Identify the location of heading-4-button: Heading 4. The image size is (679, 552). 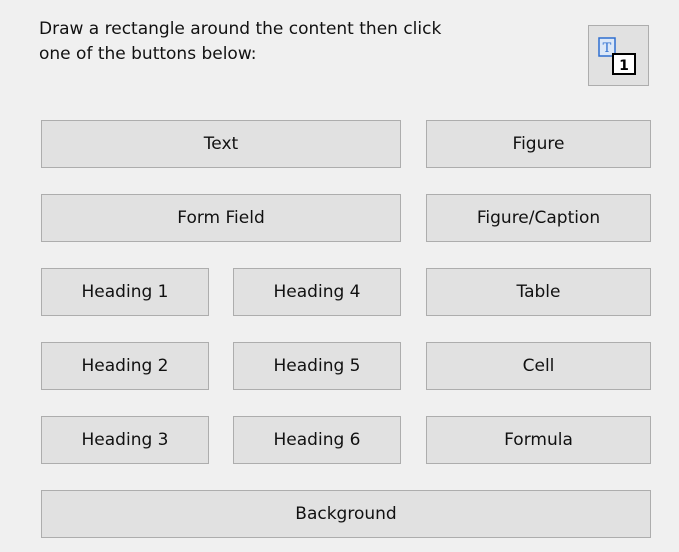
(317, 292).